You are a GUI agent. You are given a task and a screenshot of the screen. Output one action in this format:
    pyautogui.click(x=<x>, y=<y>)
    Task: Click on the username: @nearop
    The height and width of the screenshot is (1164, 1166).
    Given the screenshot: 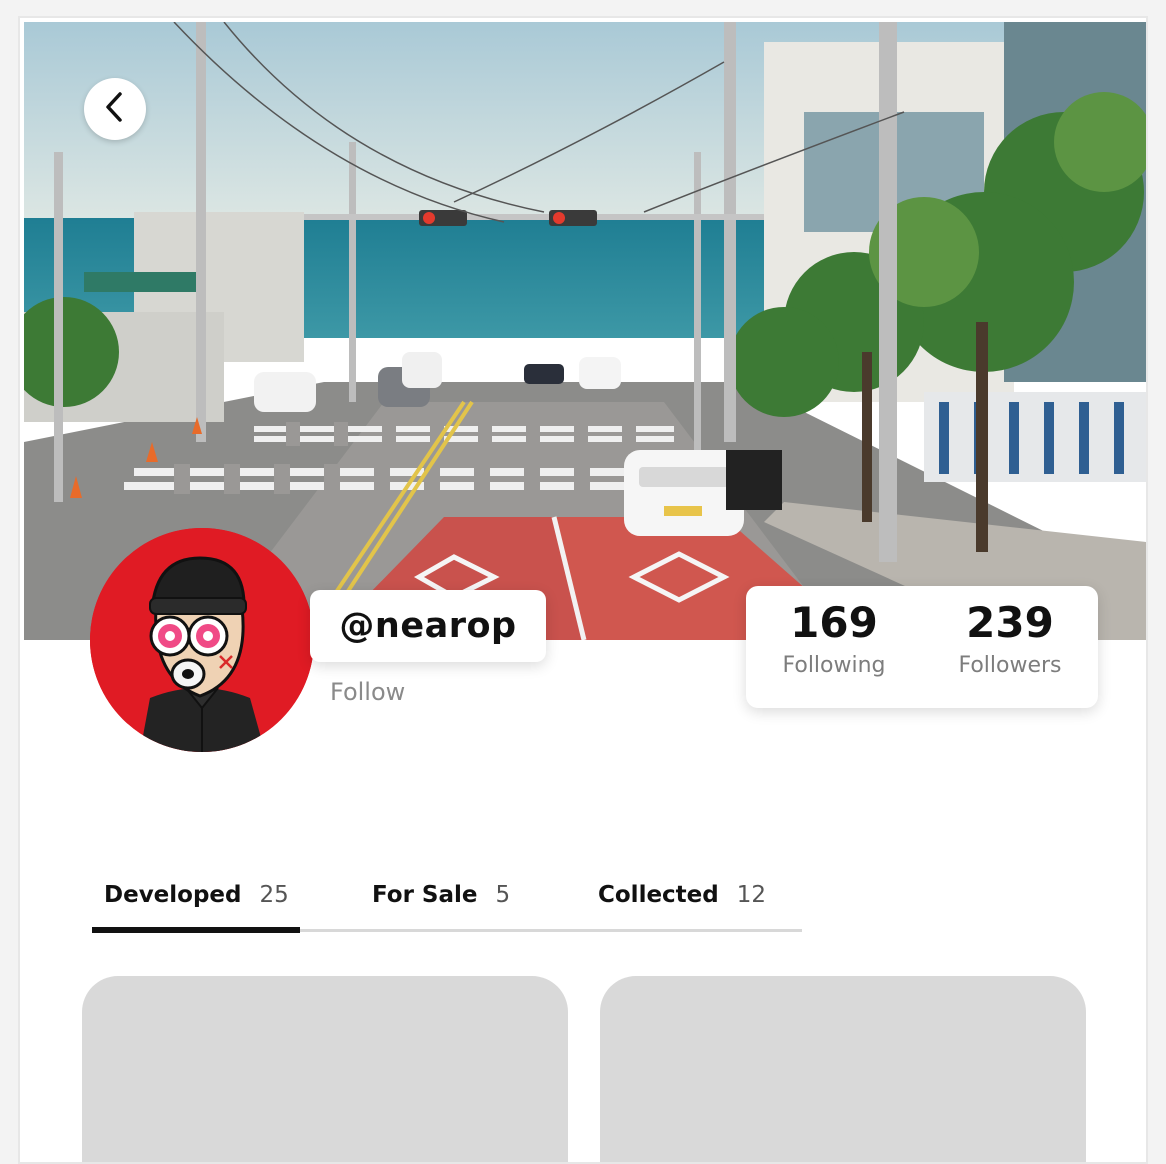 What is the action you would take?
    pyautogui.click(x=428, y=626)
    